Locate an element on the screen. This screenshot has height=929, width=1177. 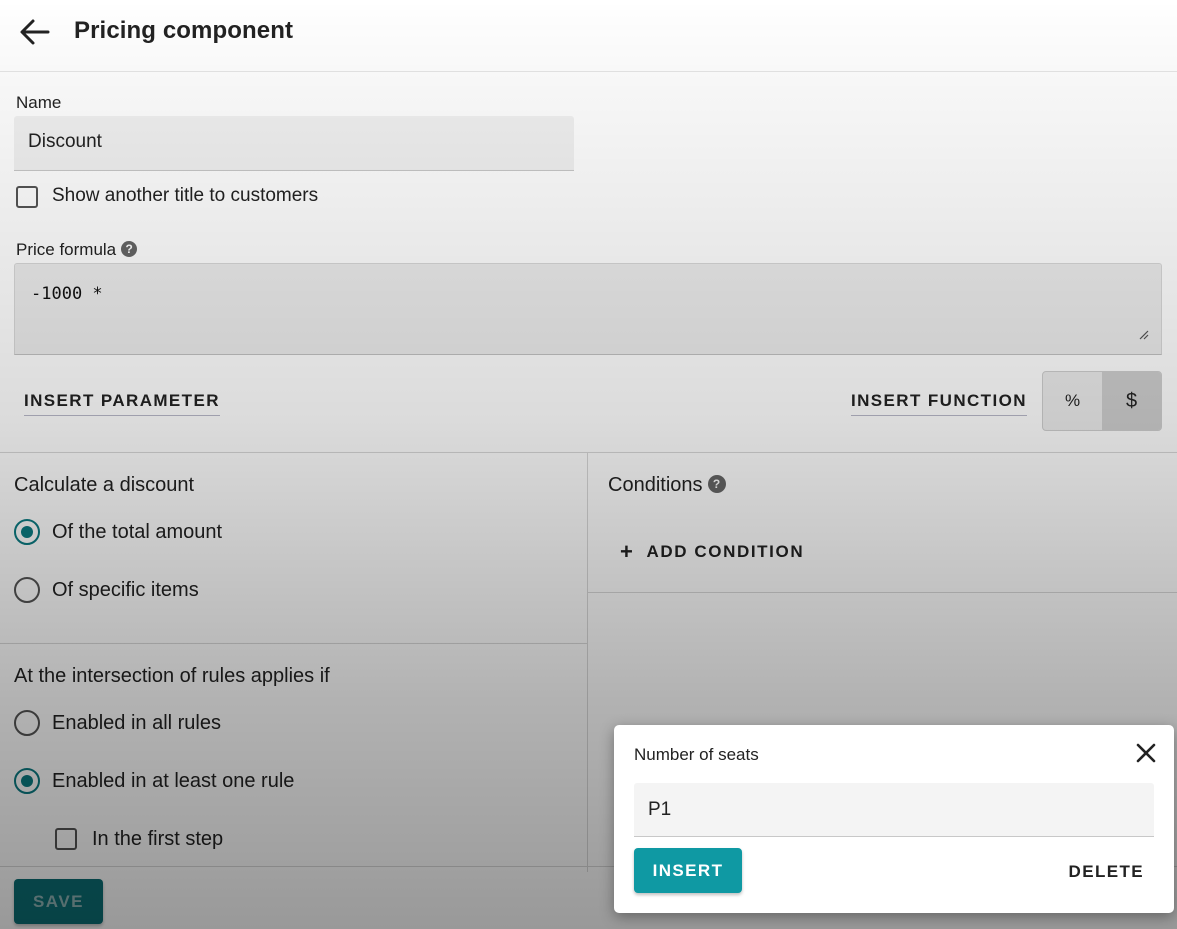
name-input-value: Discount is located at coordinates (65, 141).